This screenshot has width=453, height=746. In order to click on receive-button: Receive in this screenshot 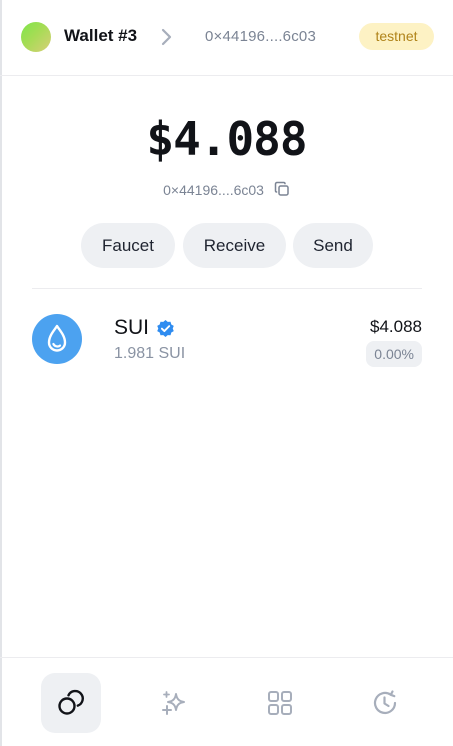, I will do `click(234, 245)`.